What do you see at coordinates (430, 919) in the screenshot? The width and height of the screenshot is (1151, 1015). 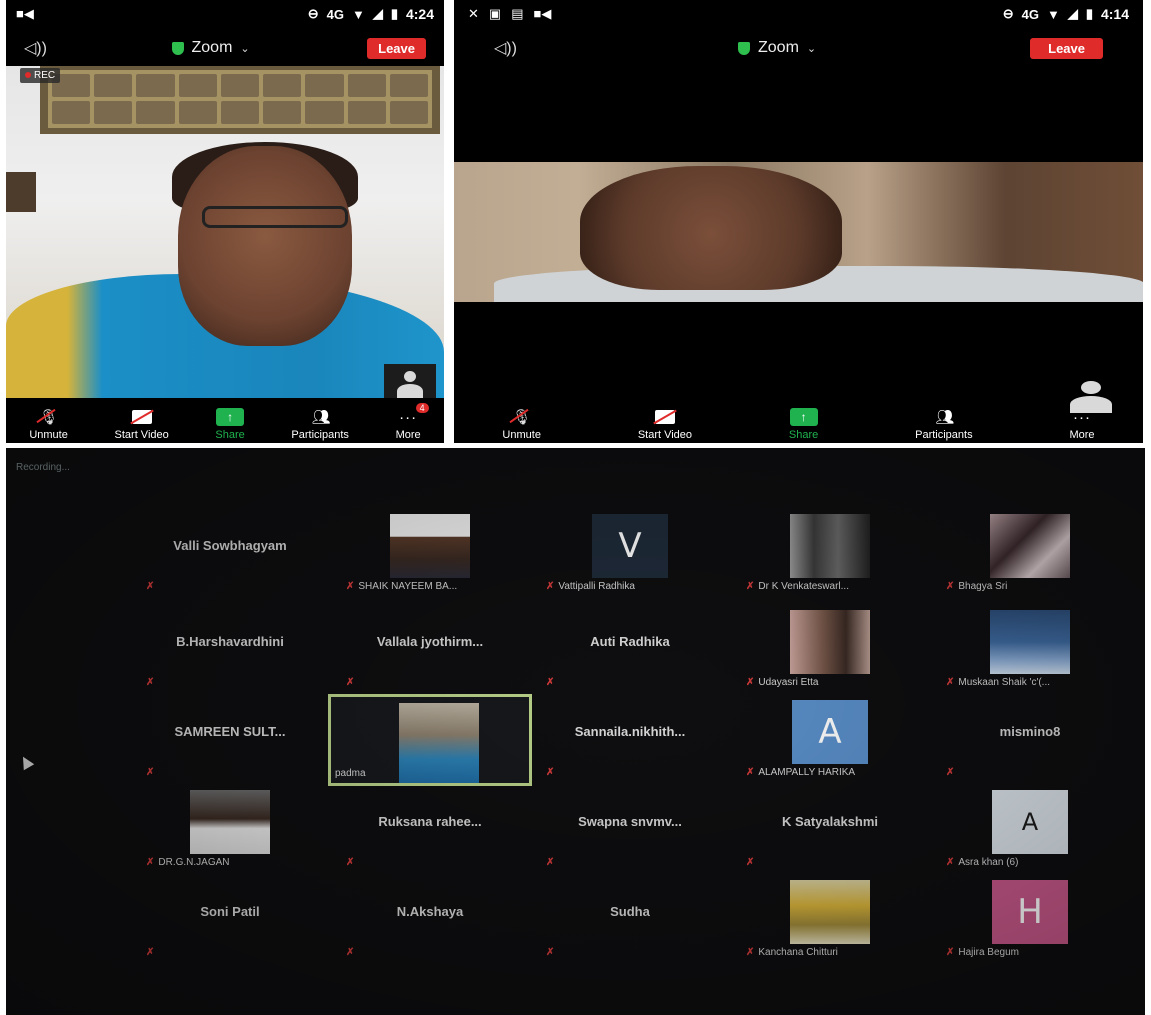 I see `participant-tile: N.Akshaya ✗` at bounding box center [430, 919].